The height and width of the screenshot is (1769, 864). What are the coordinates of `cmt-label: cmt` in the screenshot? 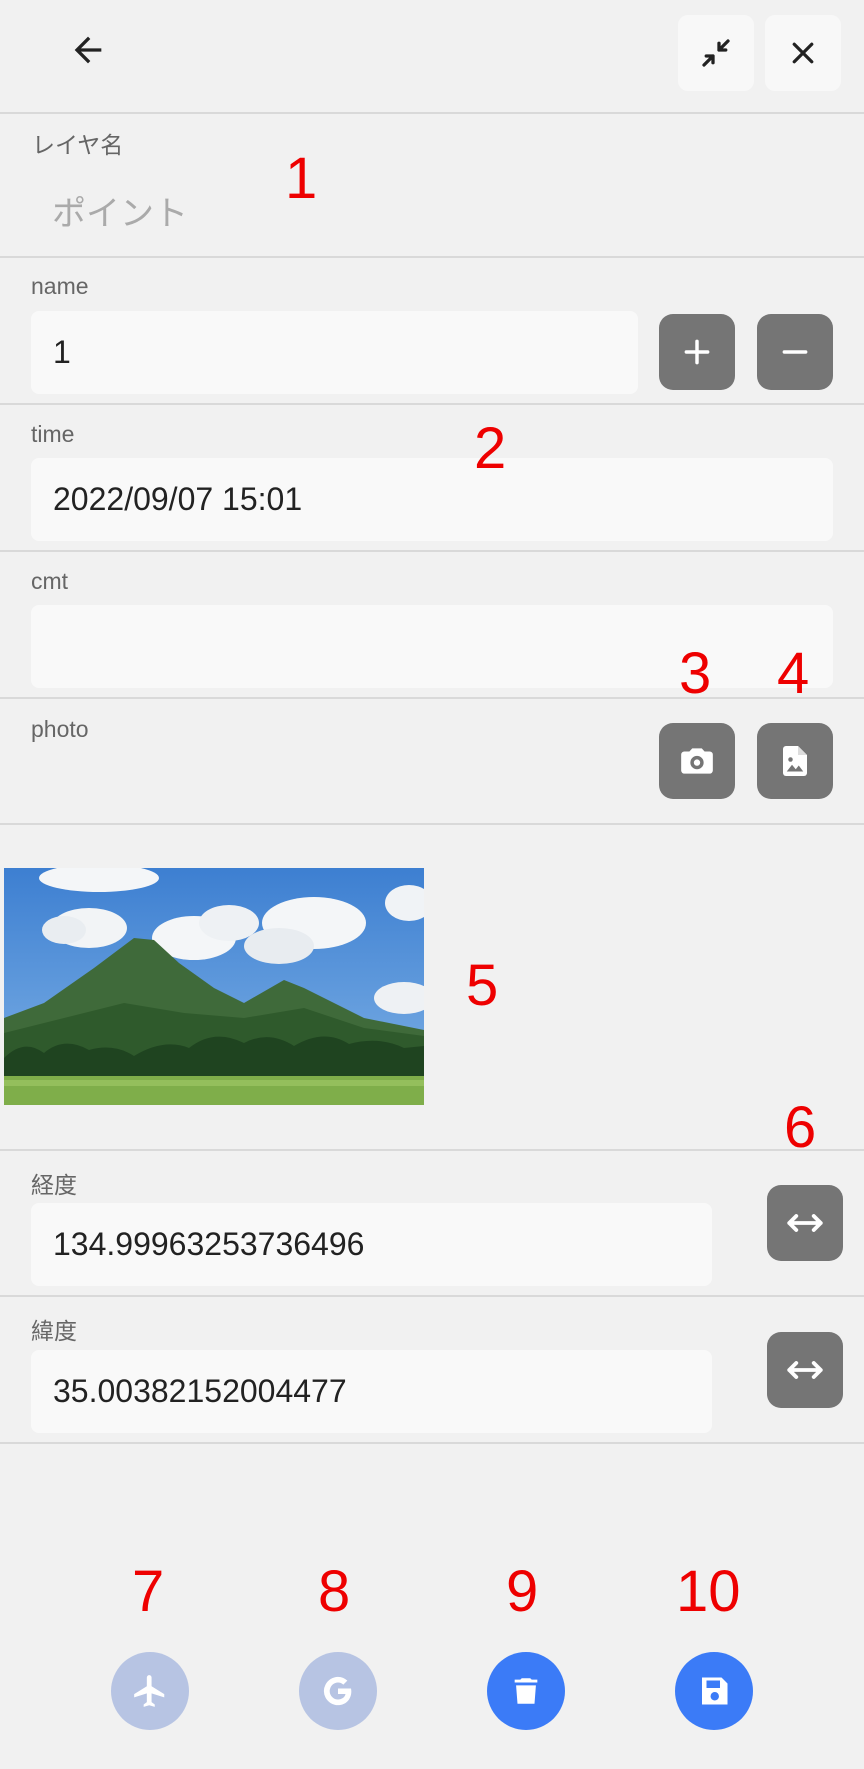 It's located at (50, 581).